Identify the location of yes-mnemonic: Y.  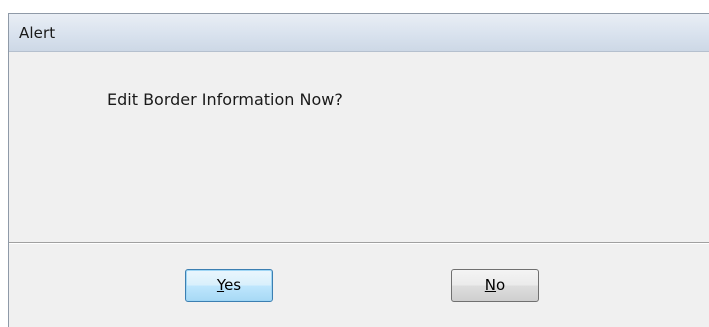
(220, 285).